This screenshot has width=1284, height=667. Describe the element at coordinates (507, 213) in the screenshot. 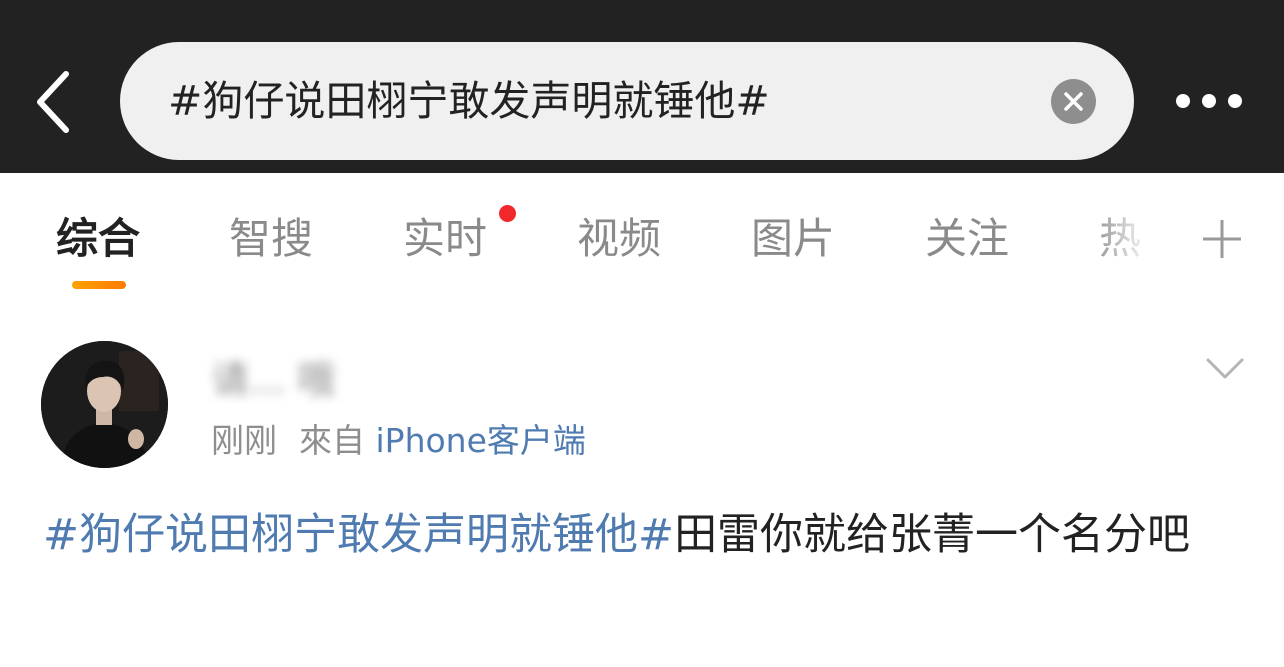

I see `notification-dot` at that location.